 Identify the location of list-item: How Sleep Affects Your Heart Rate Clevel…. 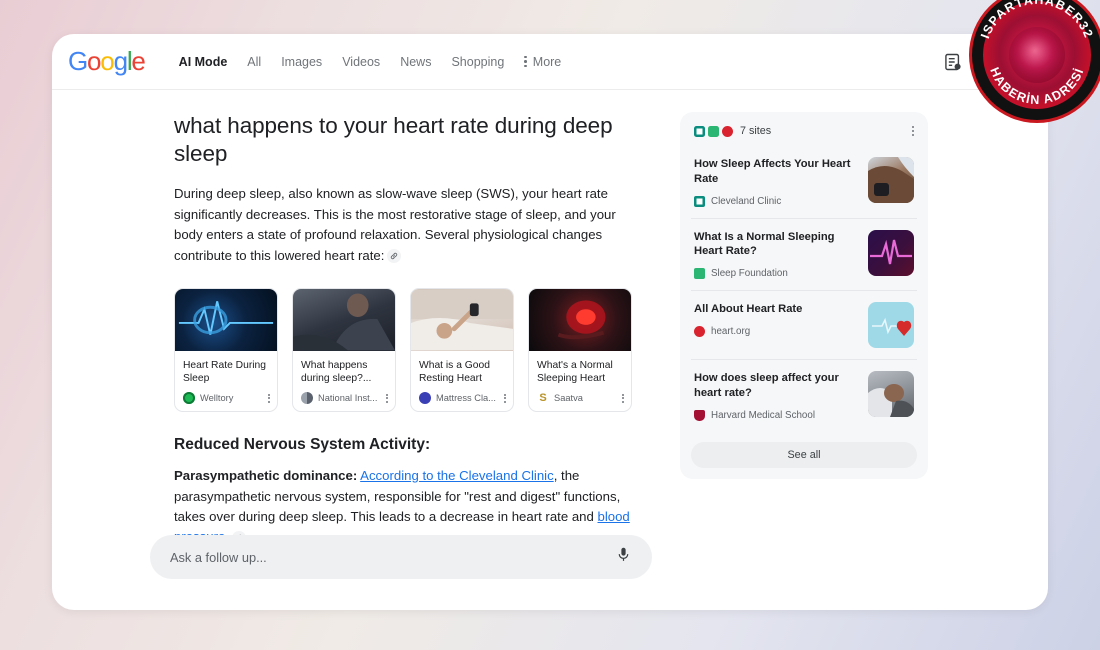
(804, 182).